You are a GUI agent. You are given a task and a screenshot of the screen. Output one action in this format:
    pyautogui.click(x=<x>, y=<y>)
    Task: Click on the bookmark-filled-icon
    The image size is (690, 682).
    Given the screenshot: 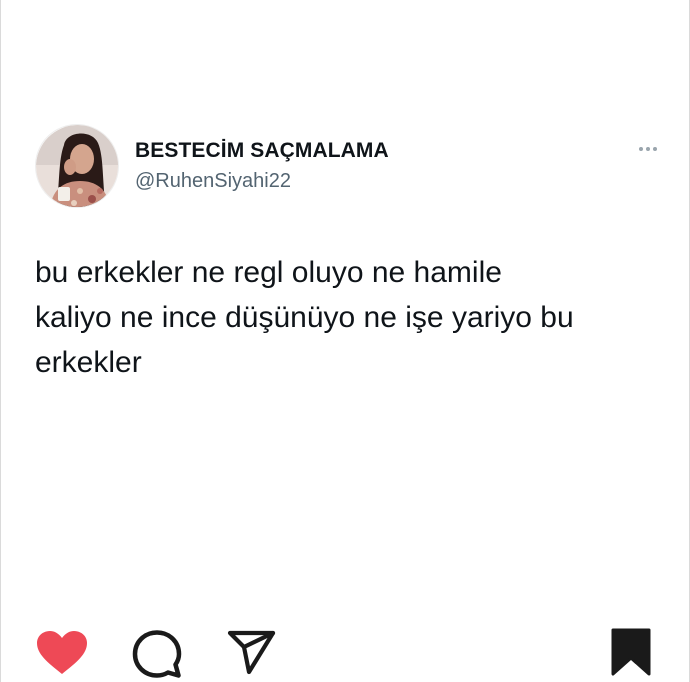 What is the action you would take?
    pyautogui.click(x=631, y=652)
    